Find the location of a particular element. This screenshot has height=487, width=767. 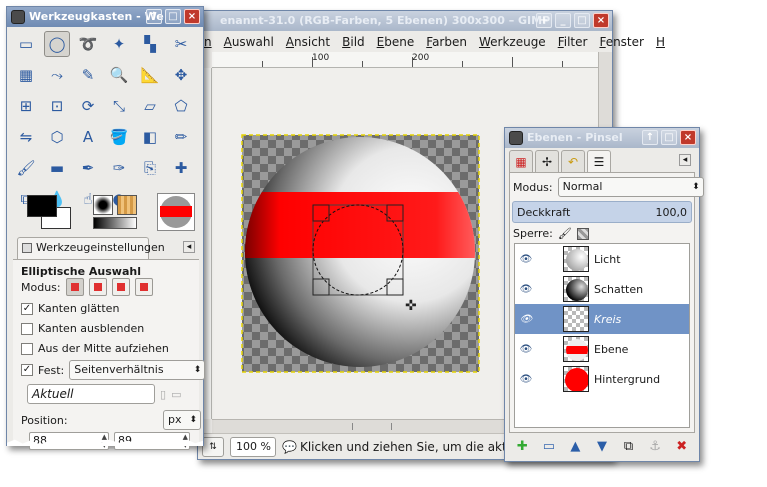

layer-row-schatten: 👁 Schatten is located at coordinates (602, 289).